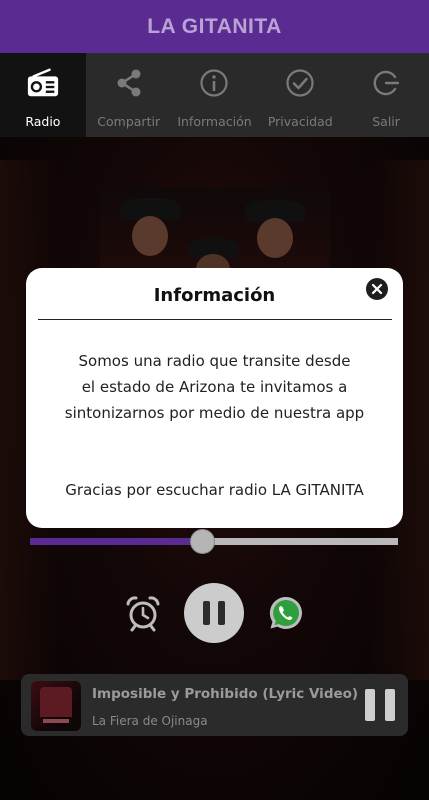 This screenshot has width=429, height=800. I want to click on close-button, so click(377, 289).